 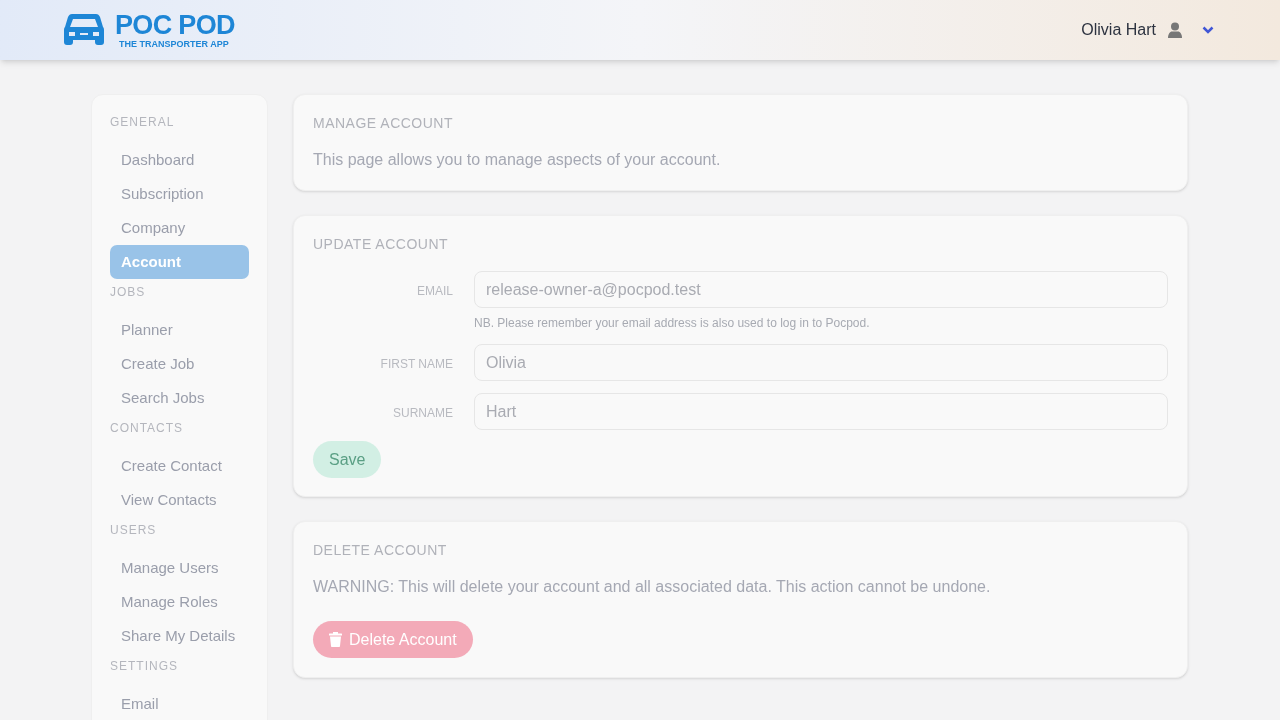 What do you see at coordinates (179, 466) in the screenshot?
I see `sidebar-item: Create Contact` at bounding box center [179, 466].